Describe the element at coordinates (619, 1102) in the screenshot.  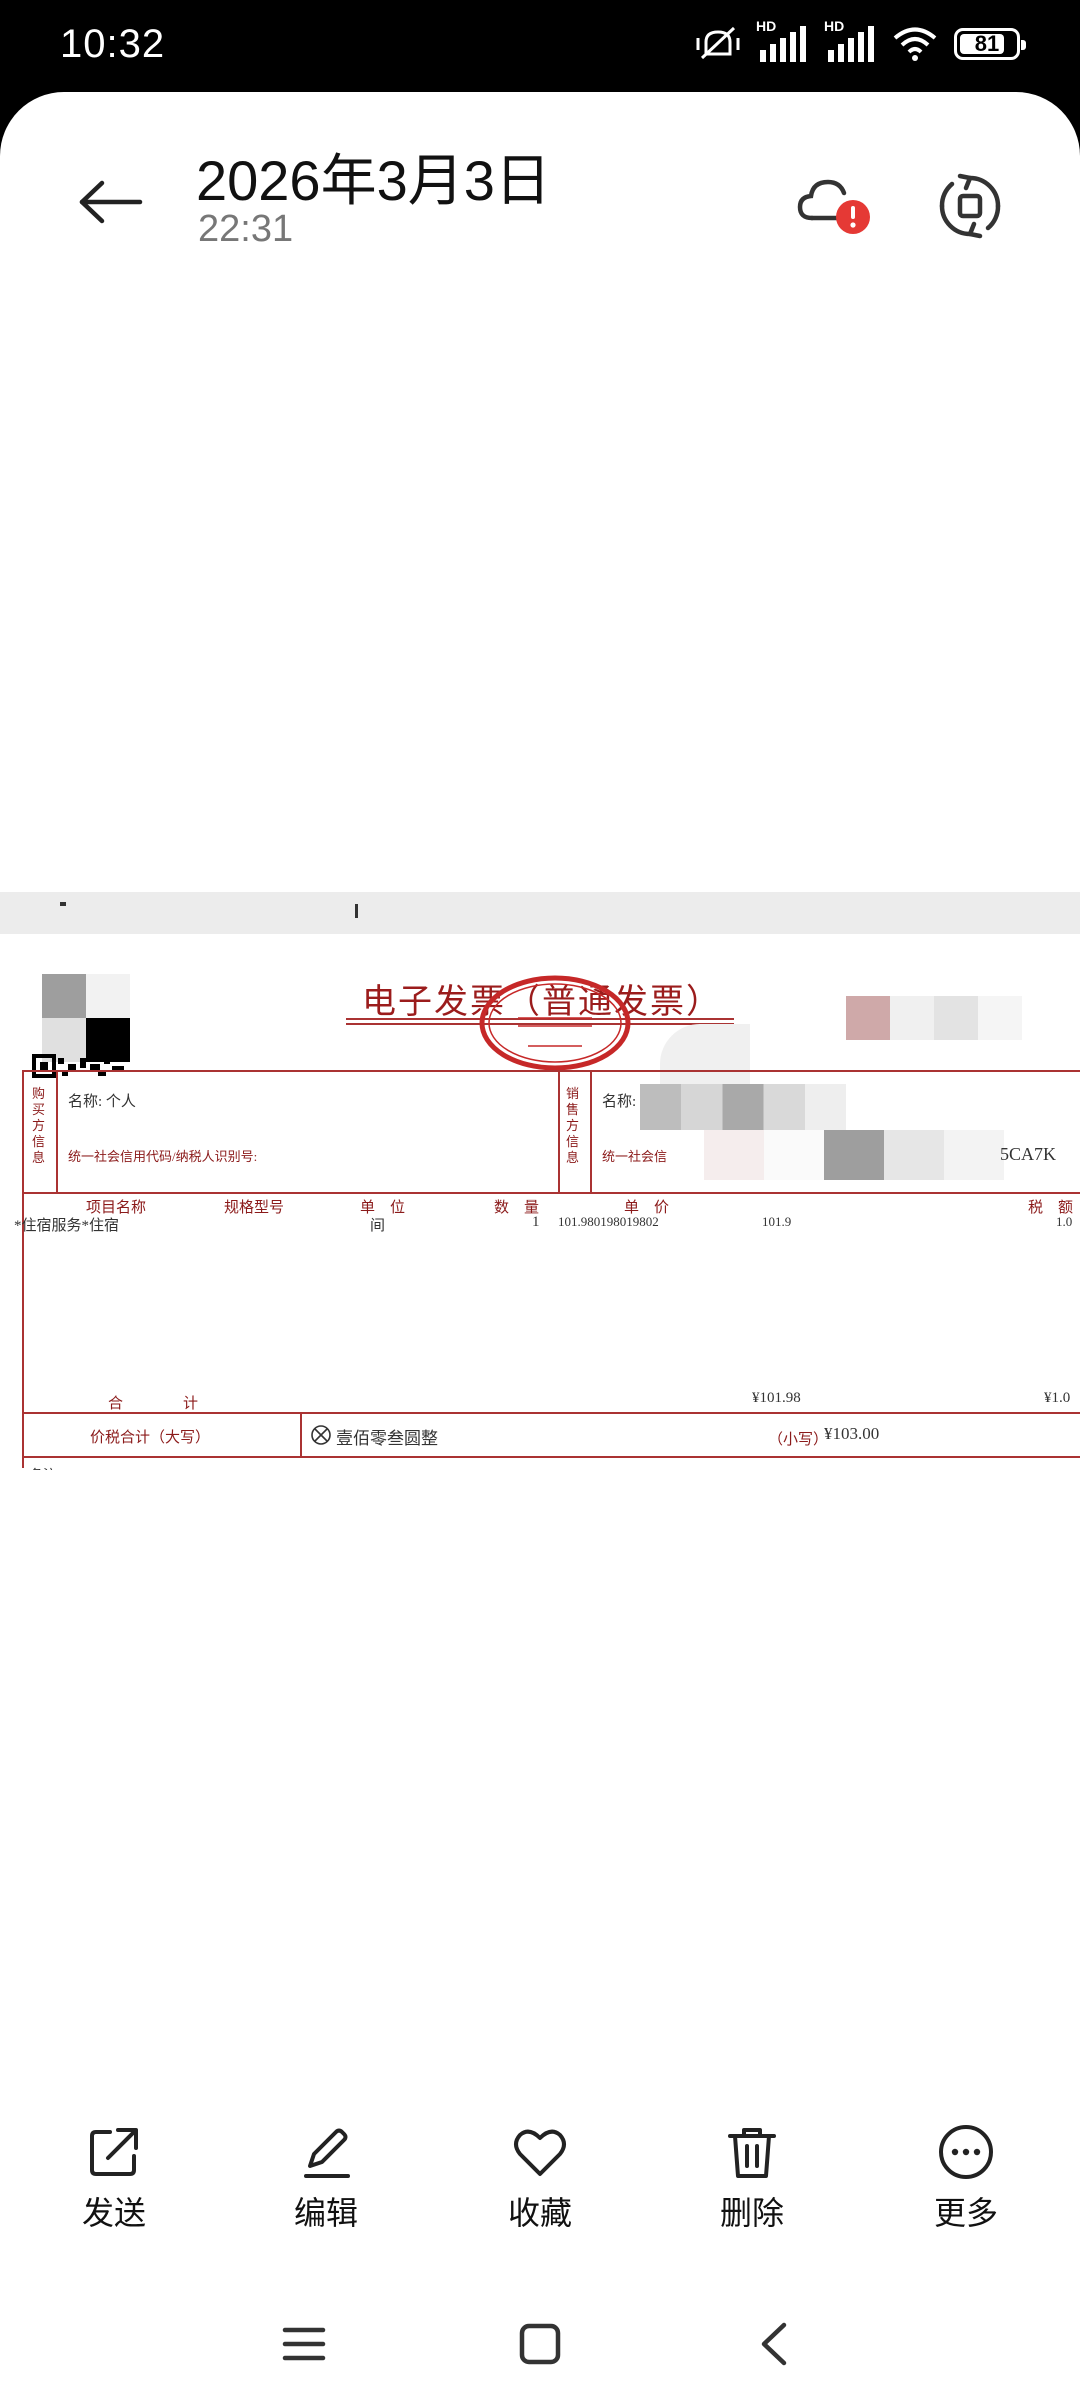
I see `seller-name: 名称:` at that location.